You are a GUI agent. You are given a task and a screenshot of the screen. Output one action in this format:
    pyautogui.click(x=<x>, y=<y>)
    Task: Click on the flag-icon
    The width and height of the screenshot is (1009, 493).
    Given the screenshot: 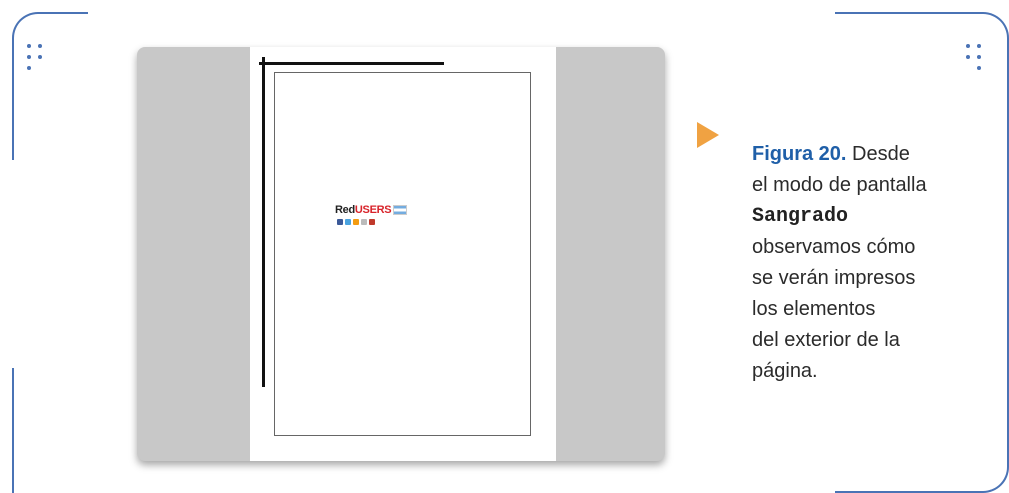 What is the action you would take?
    pyautogui.click(x=400, y=210)
    